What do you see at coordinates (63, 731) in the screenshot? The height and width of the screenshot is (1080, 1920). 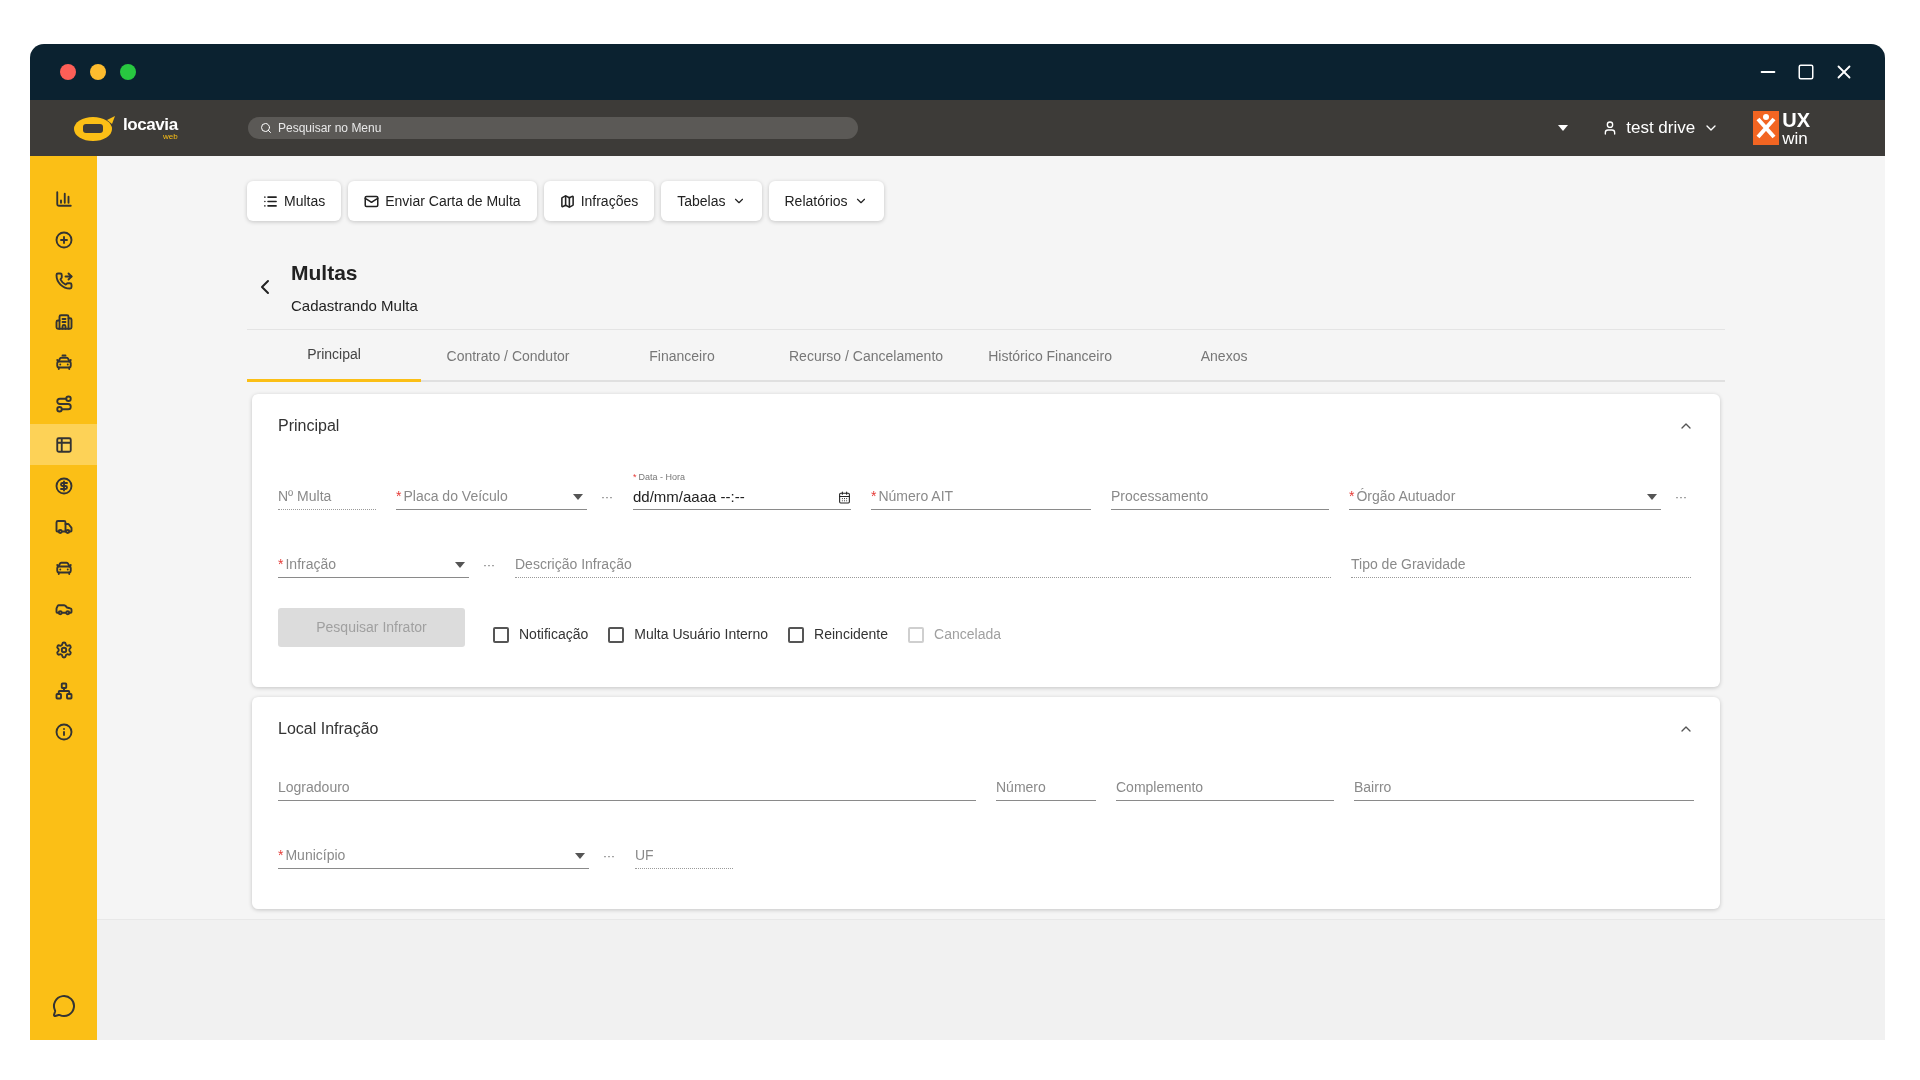 I see `info-icon` at bounding box center [63, 731].